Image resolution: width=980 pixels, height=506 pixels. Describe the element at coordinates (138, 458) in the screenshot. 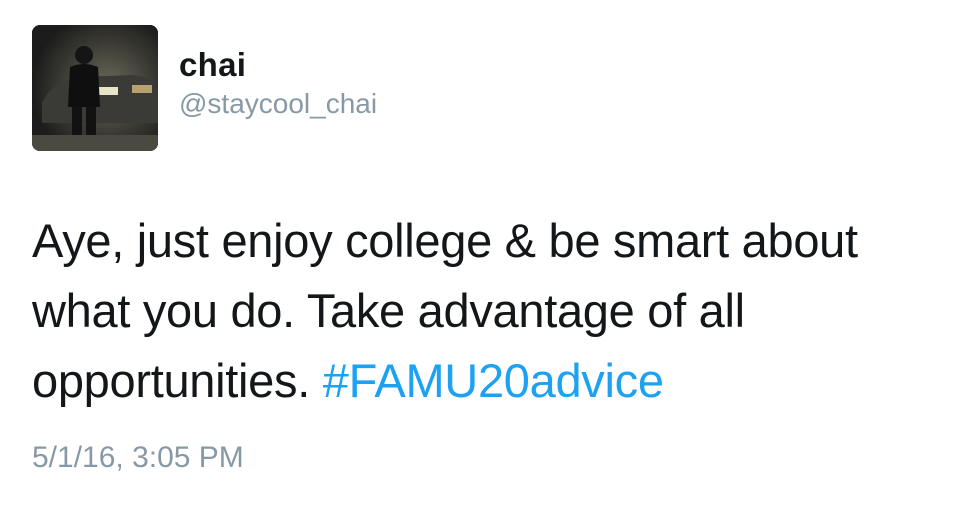

I see `tweet-timestamp: 5/1/16, 3:05 PM` at that location.